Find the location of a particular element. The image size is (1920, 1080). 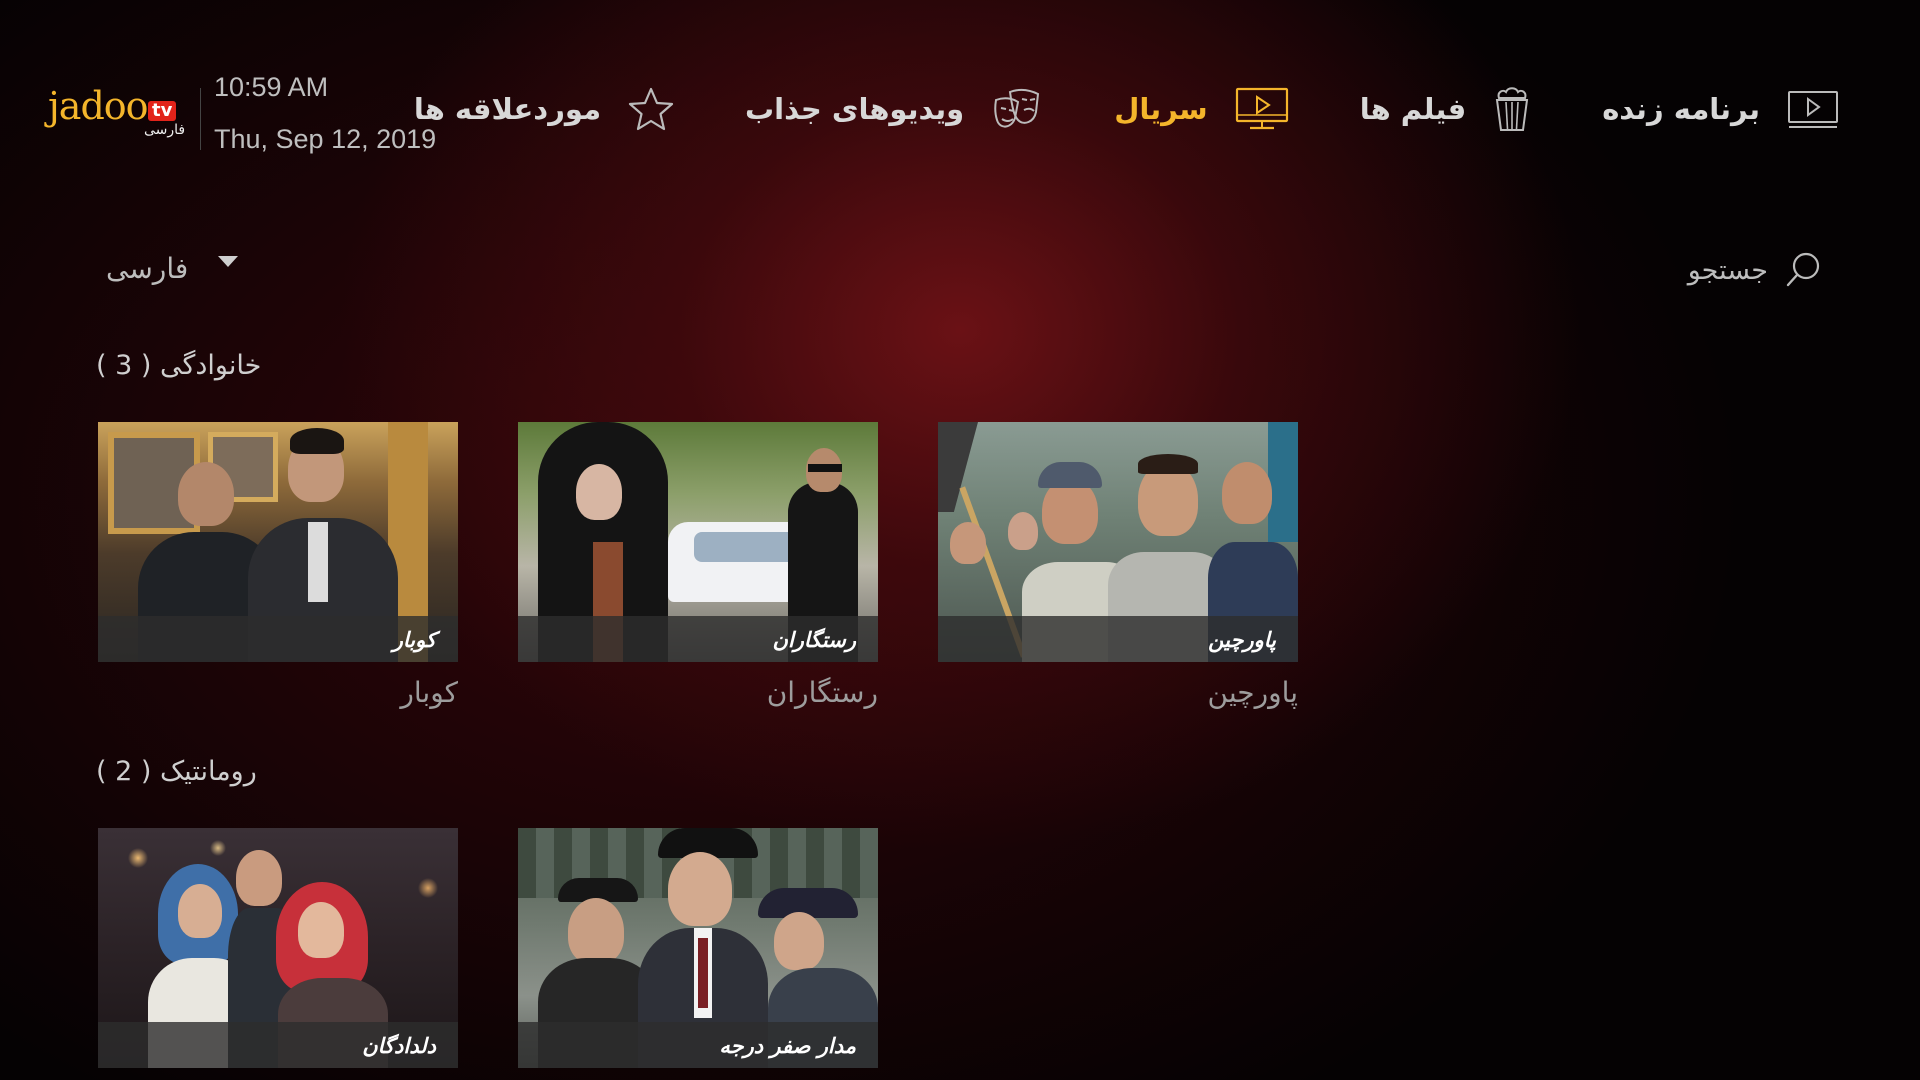

series-card-deldadegan: دلدادگان is located at coordinates (278, 948).